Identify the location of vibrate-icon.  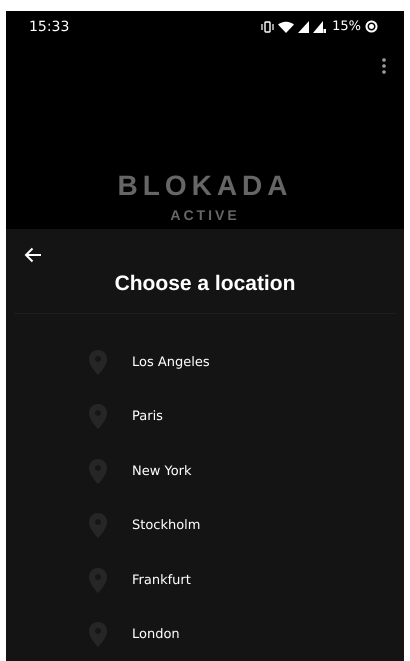
(267, 26).